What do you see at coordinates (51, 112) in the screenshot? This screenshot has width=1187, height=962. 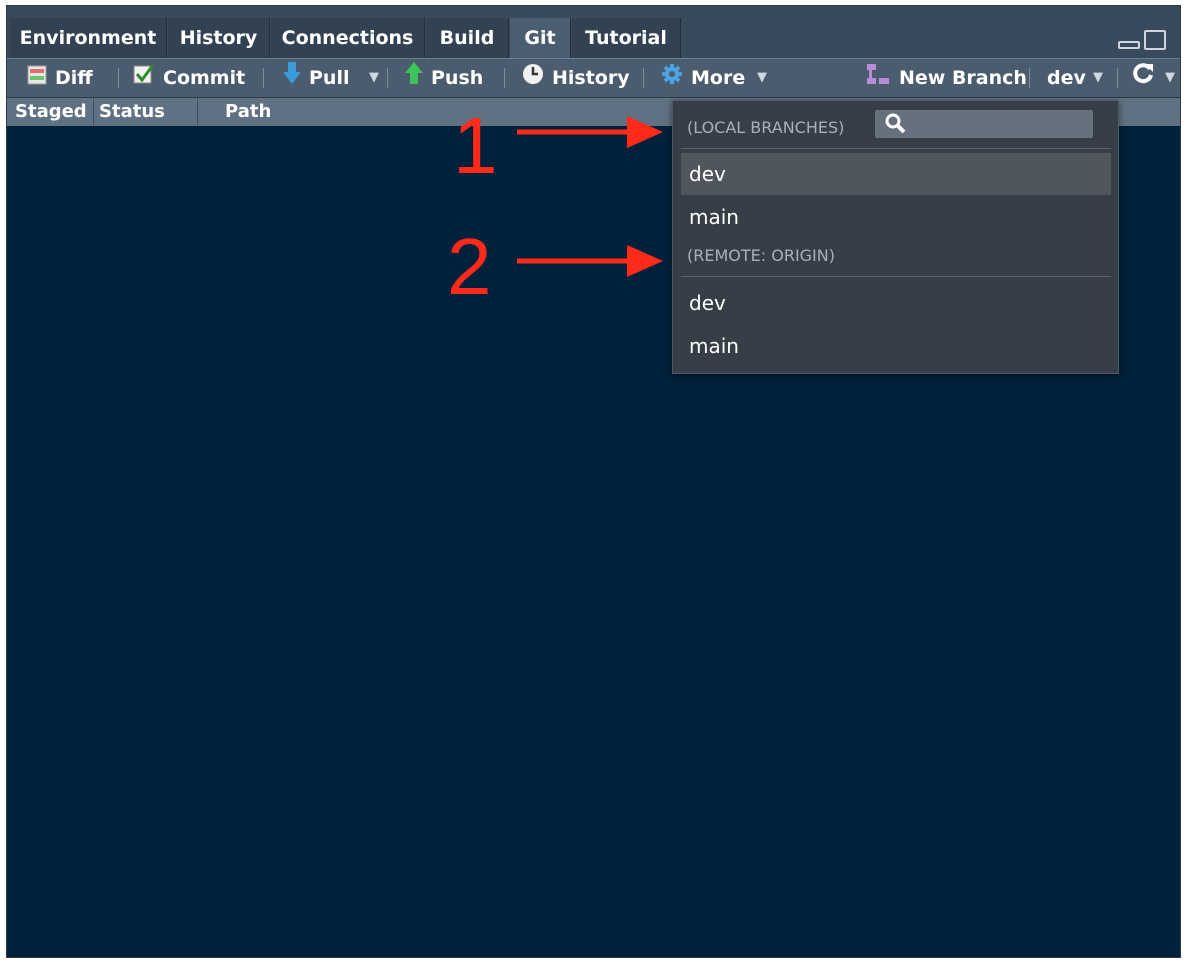 I see `column-header-staged: Staged` at bounding box center [51, 112].